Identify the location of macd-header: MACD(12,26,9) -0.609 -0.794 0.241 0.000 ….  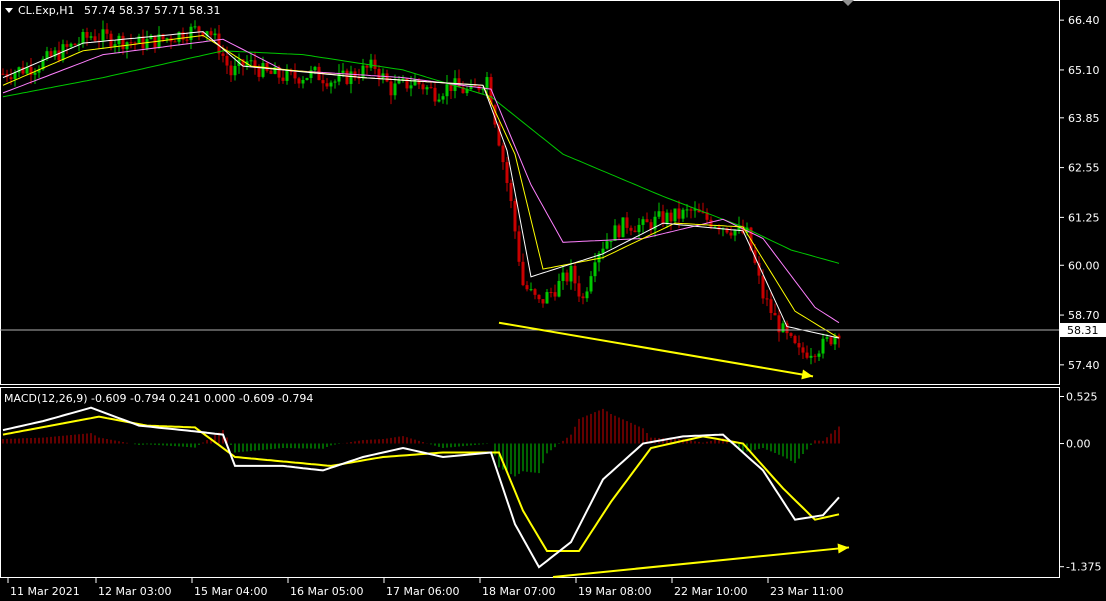
(158, 398).